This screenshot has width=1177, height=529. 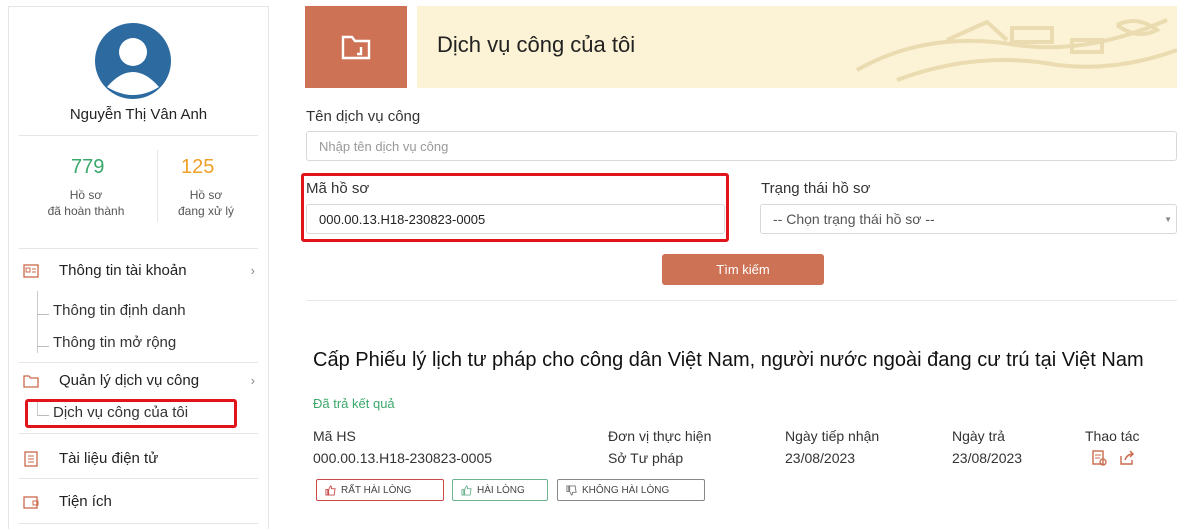 I want to click on bird-pattern-icon, so click(x=1016, y=50).